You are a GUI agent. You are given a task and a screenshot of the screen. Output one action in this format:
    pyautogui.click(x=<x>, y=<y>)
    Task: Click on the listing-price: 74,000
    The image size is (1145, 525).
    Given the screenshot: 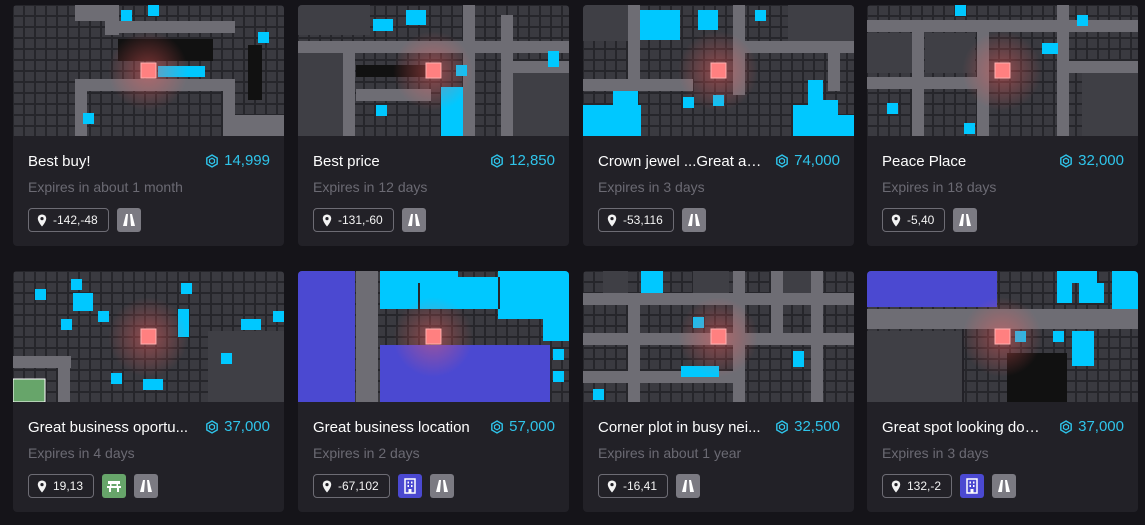 What is the action you would take?
    pyautogui.click(x=807, y=160)
    